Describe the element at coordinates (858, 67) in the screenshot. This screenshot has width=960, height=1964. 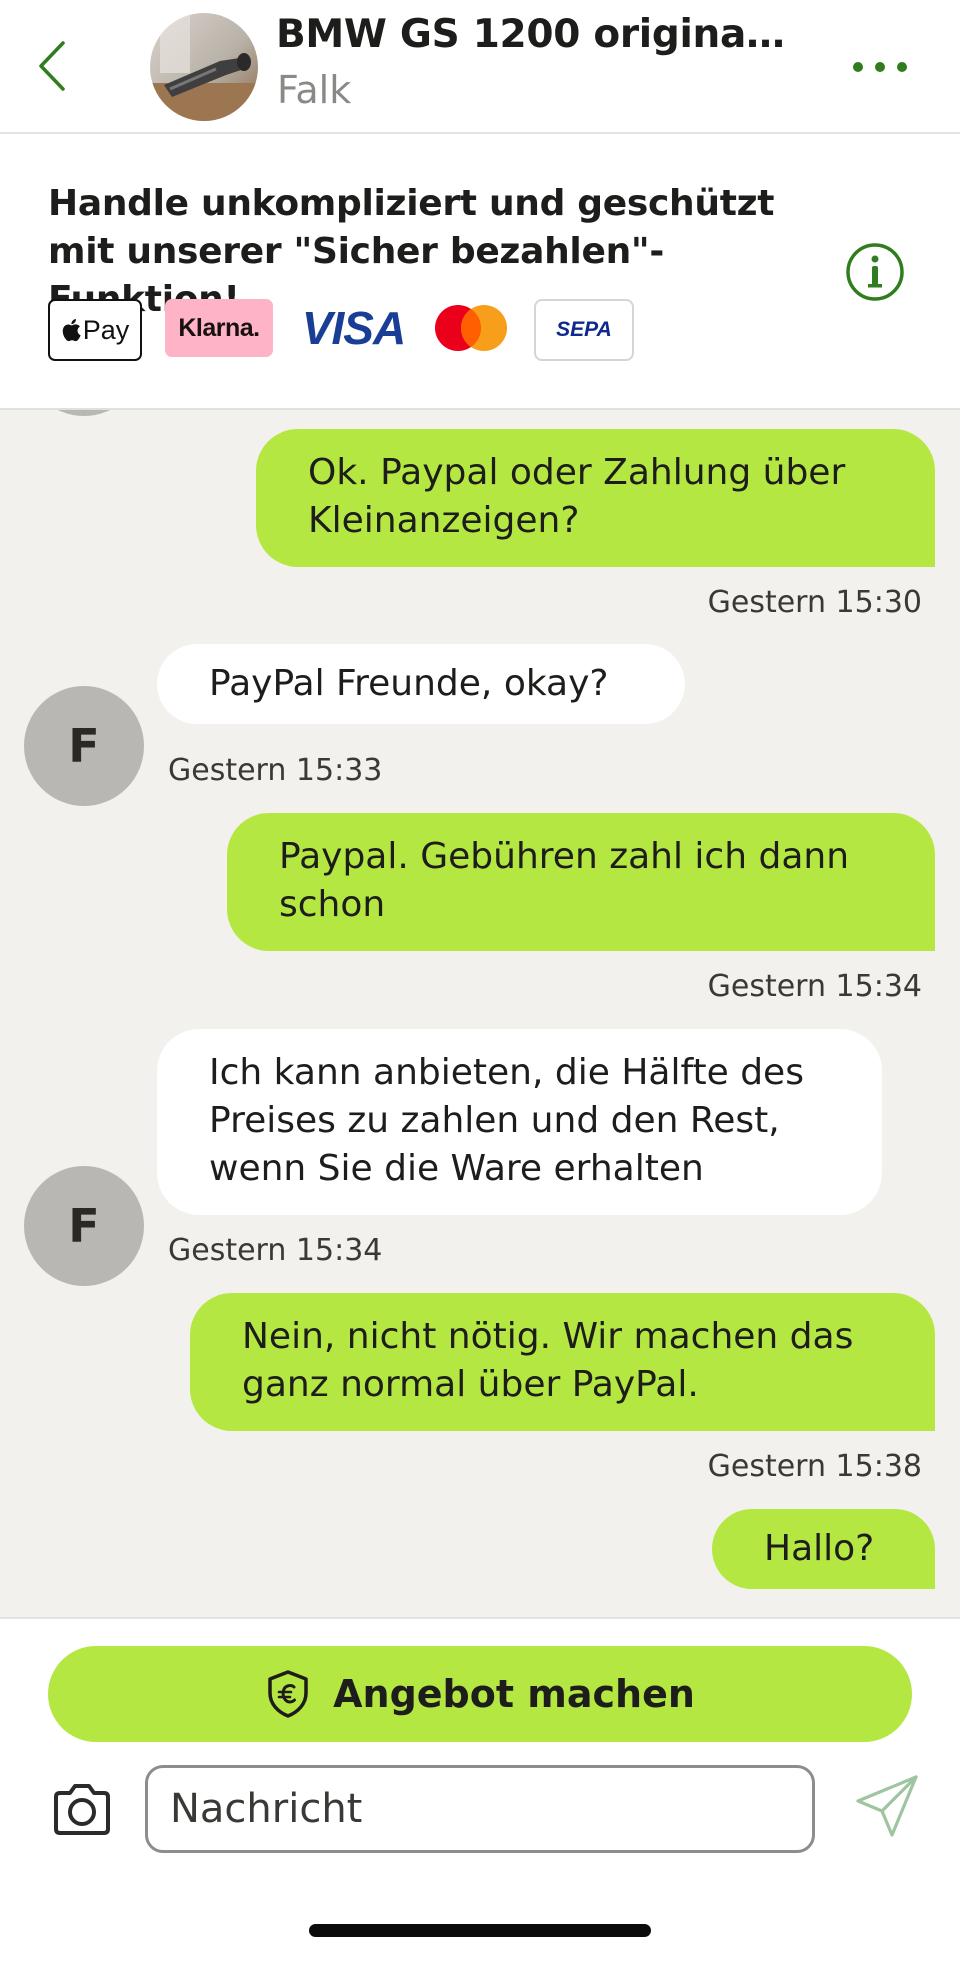
I see `more-dots-icon` at that location.